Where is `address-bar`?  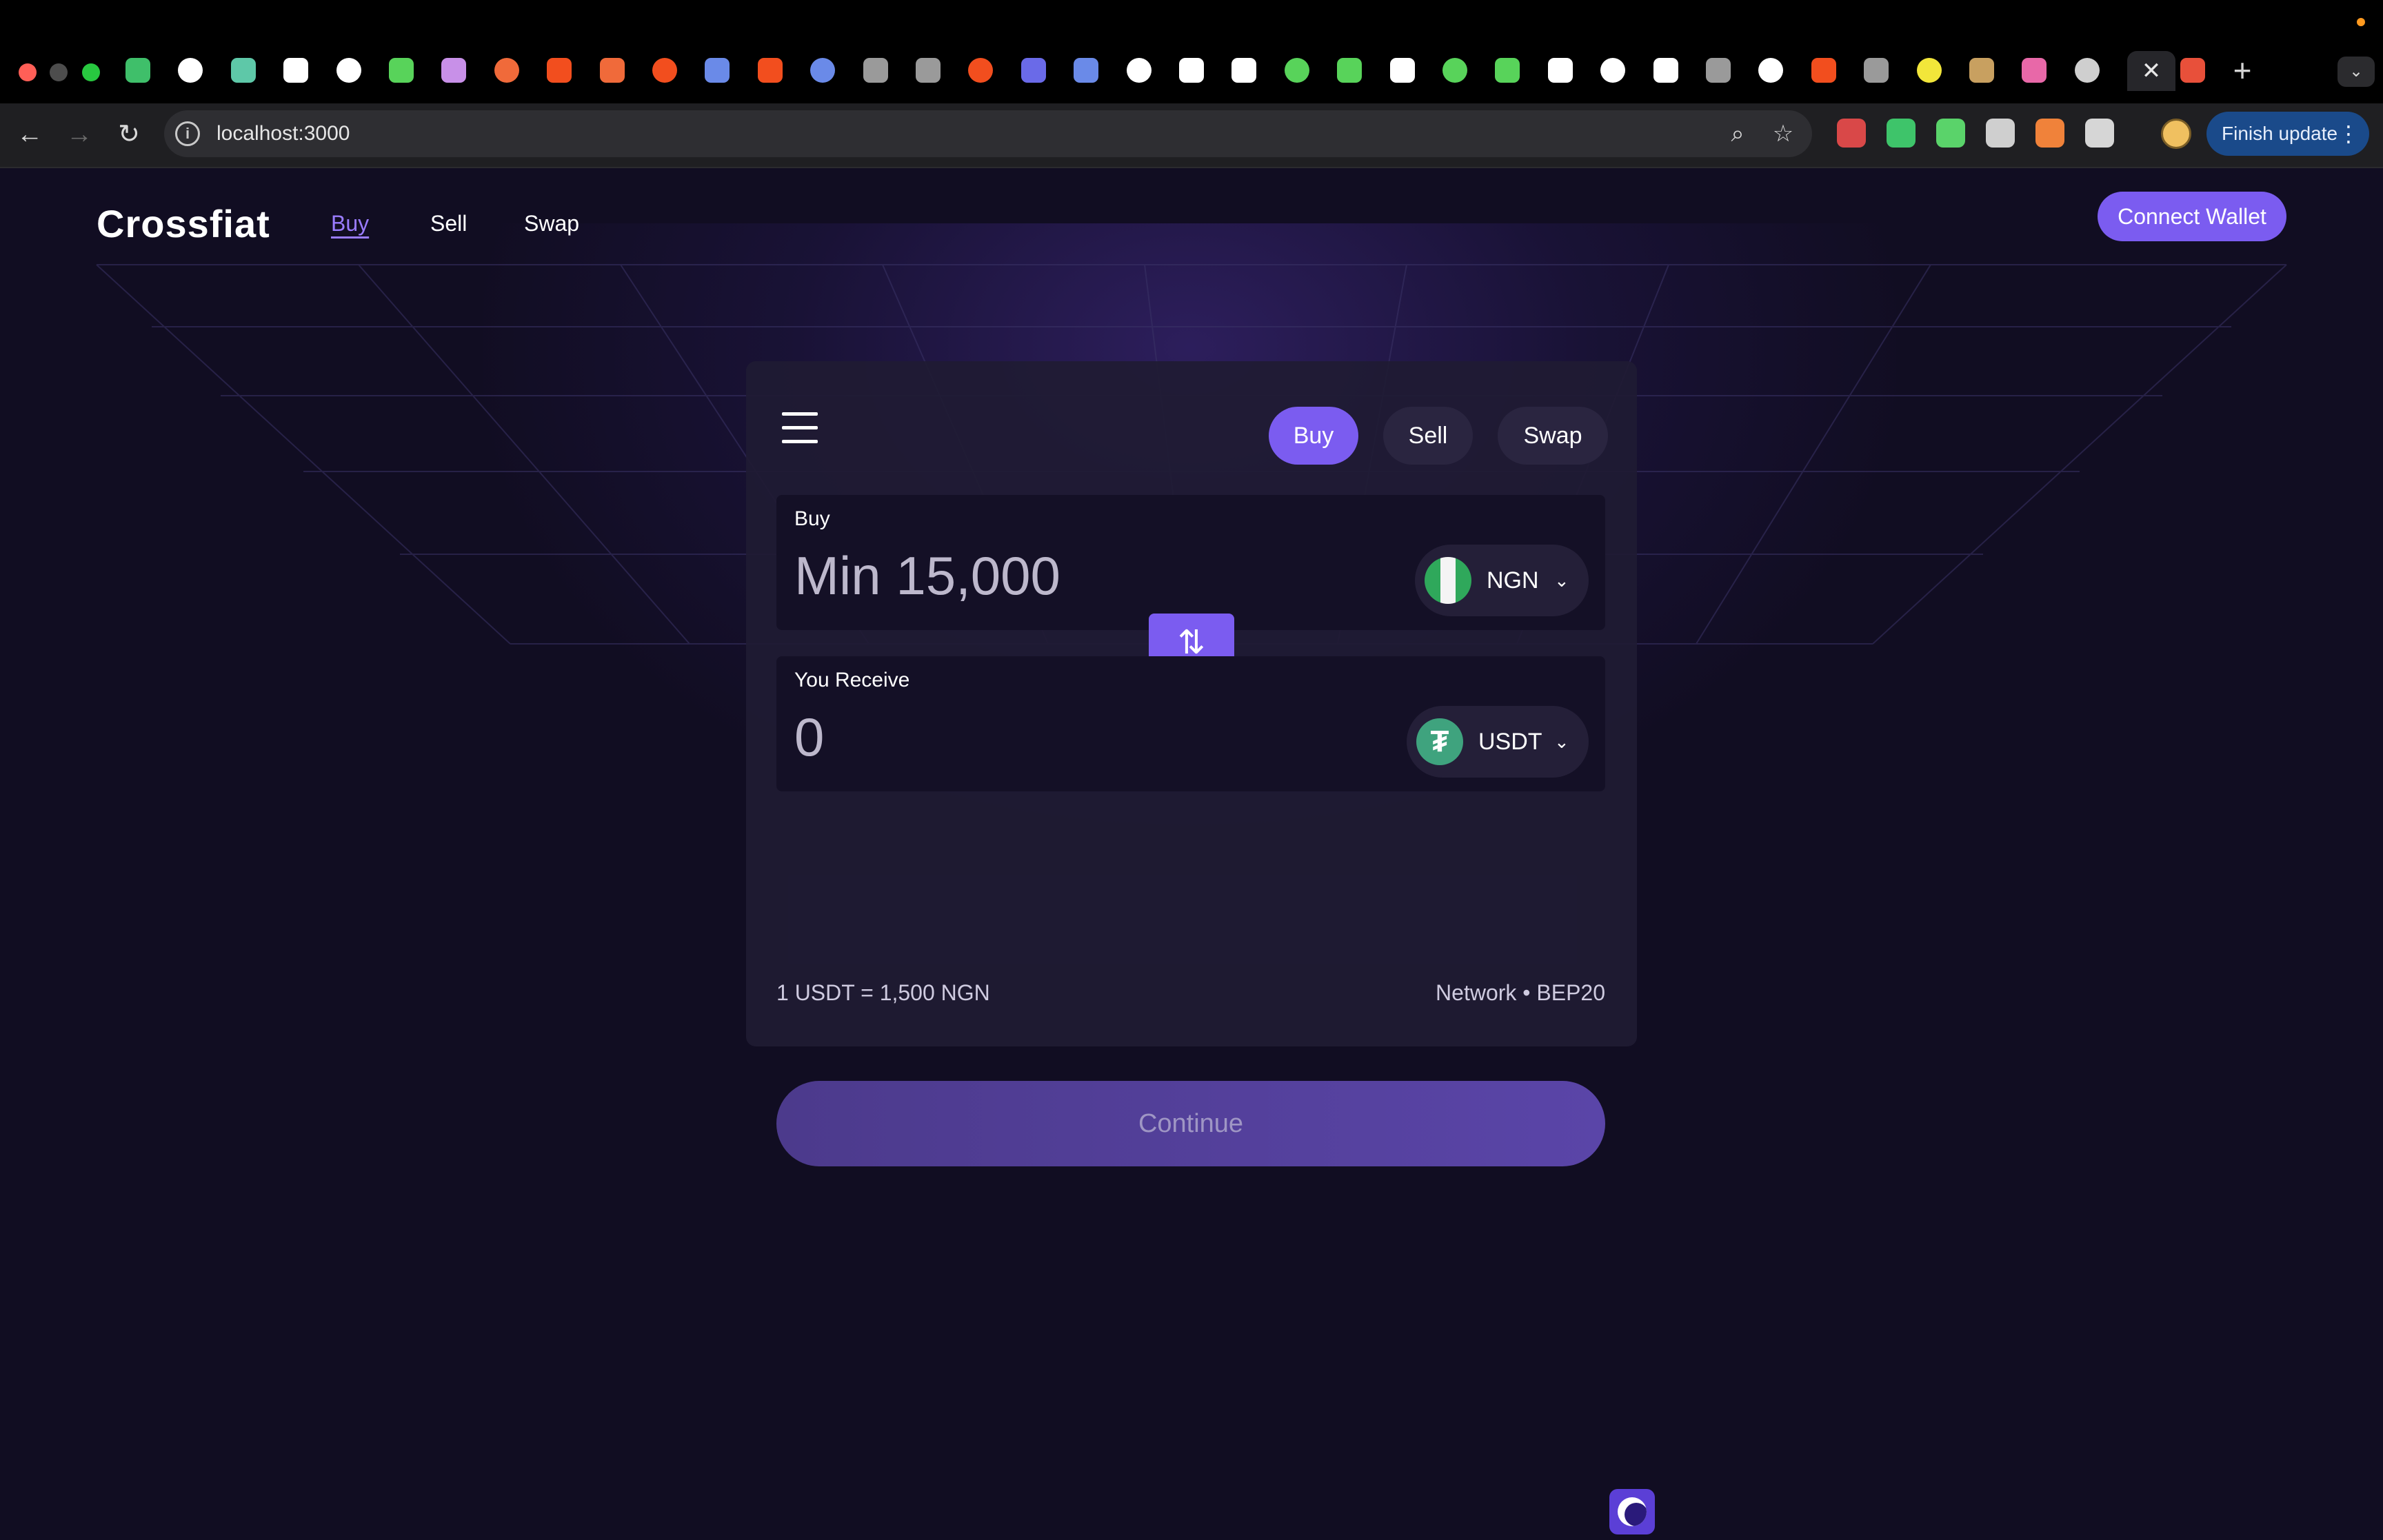 address-bar is located at coordinates (988, 134).